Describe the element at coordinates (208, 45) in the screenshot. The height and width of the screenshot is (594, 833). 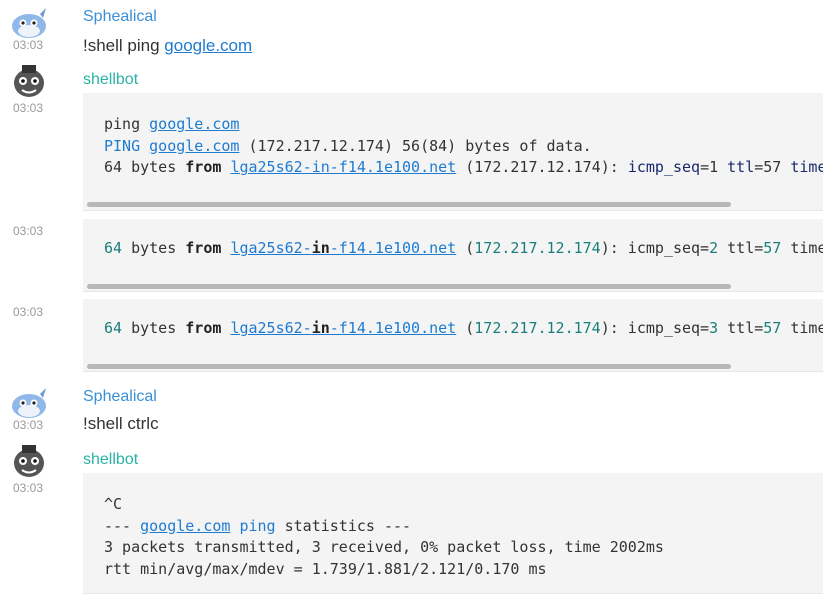
I see `message-link: google.com` at that location.